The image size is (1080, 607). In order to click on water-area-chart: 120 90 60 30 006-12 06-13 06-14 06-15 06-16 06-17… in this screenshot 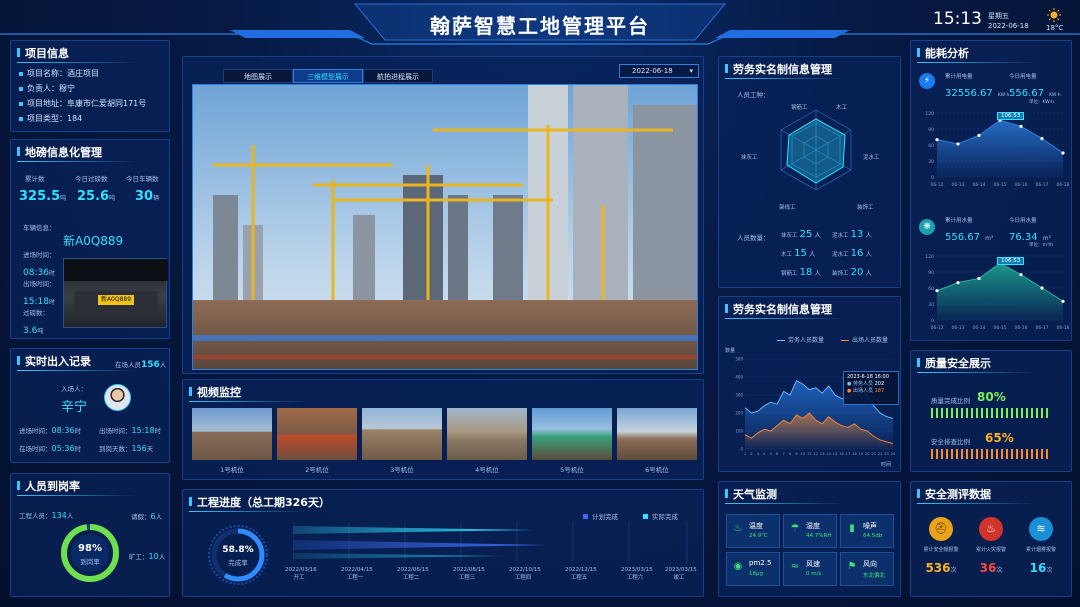, I will do `click(997, 292)`.